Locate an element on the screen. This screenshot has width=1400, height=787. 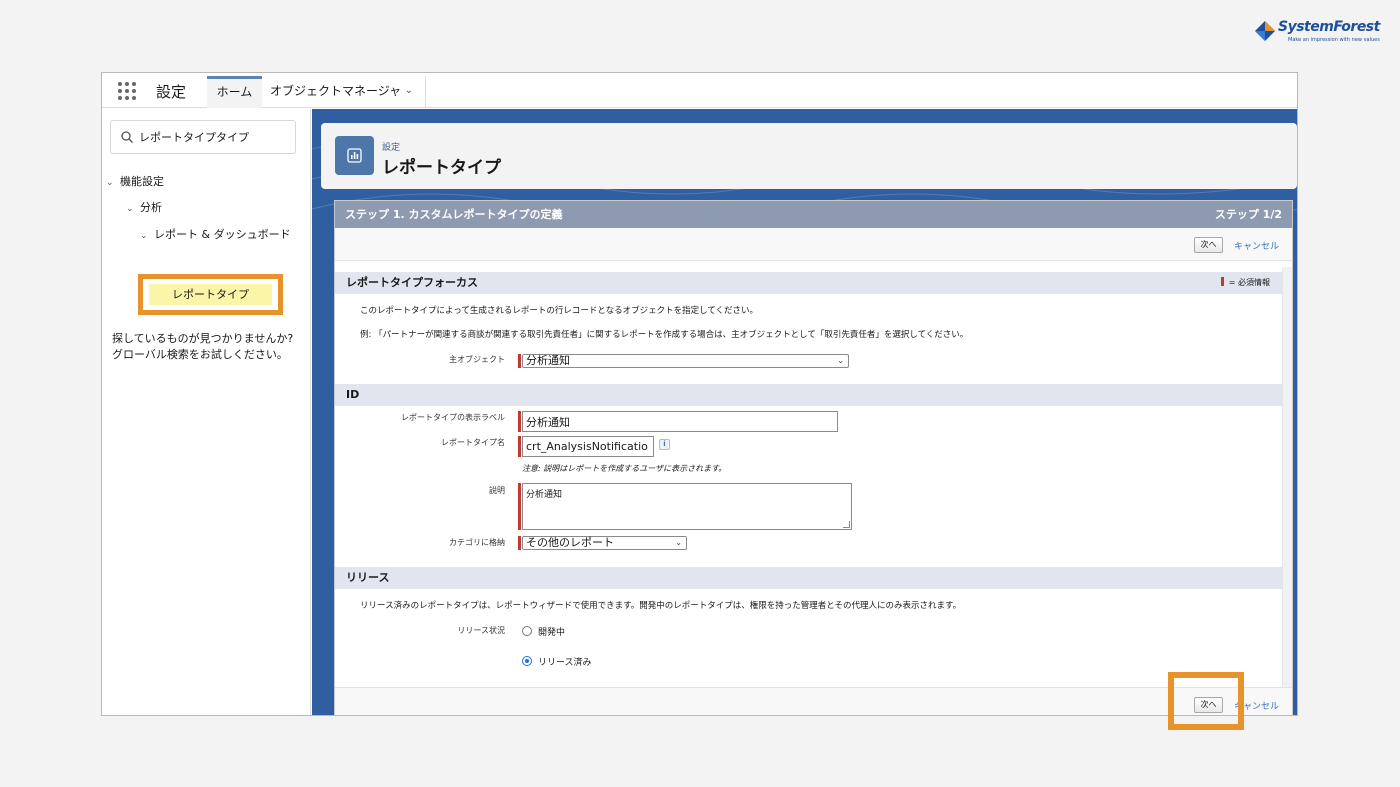
tree-item-report-types: レポートタイプ is located at coordinates (210, 294).